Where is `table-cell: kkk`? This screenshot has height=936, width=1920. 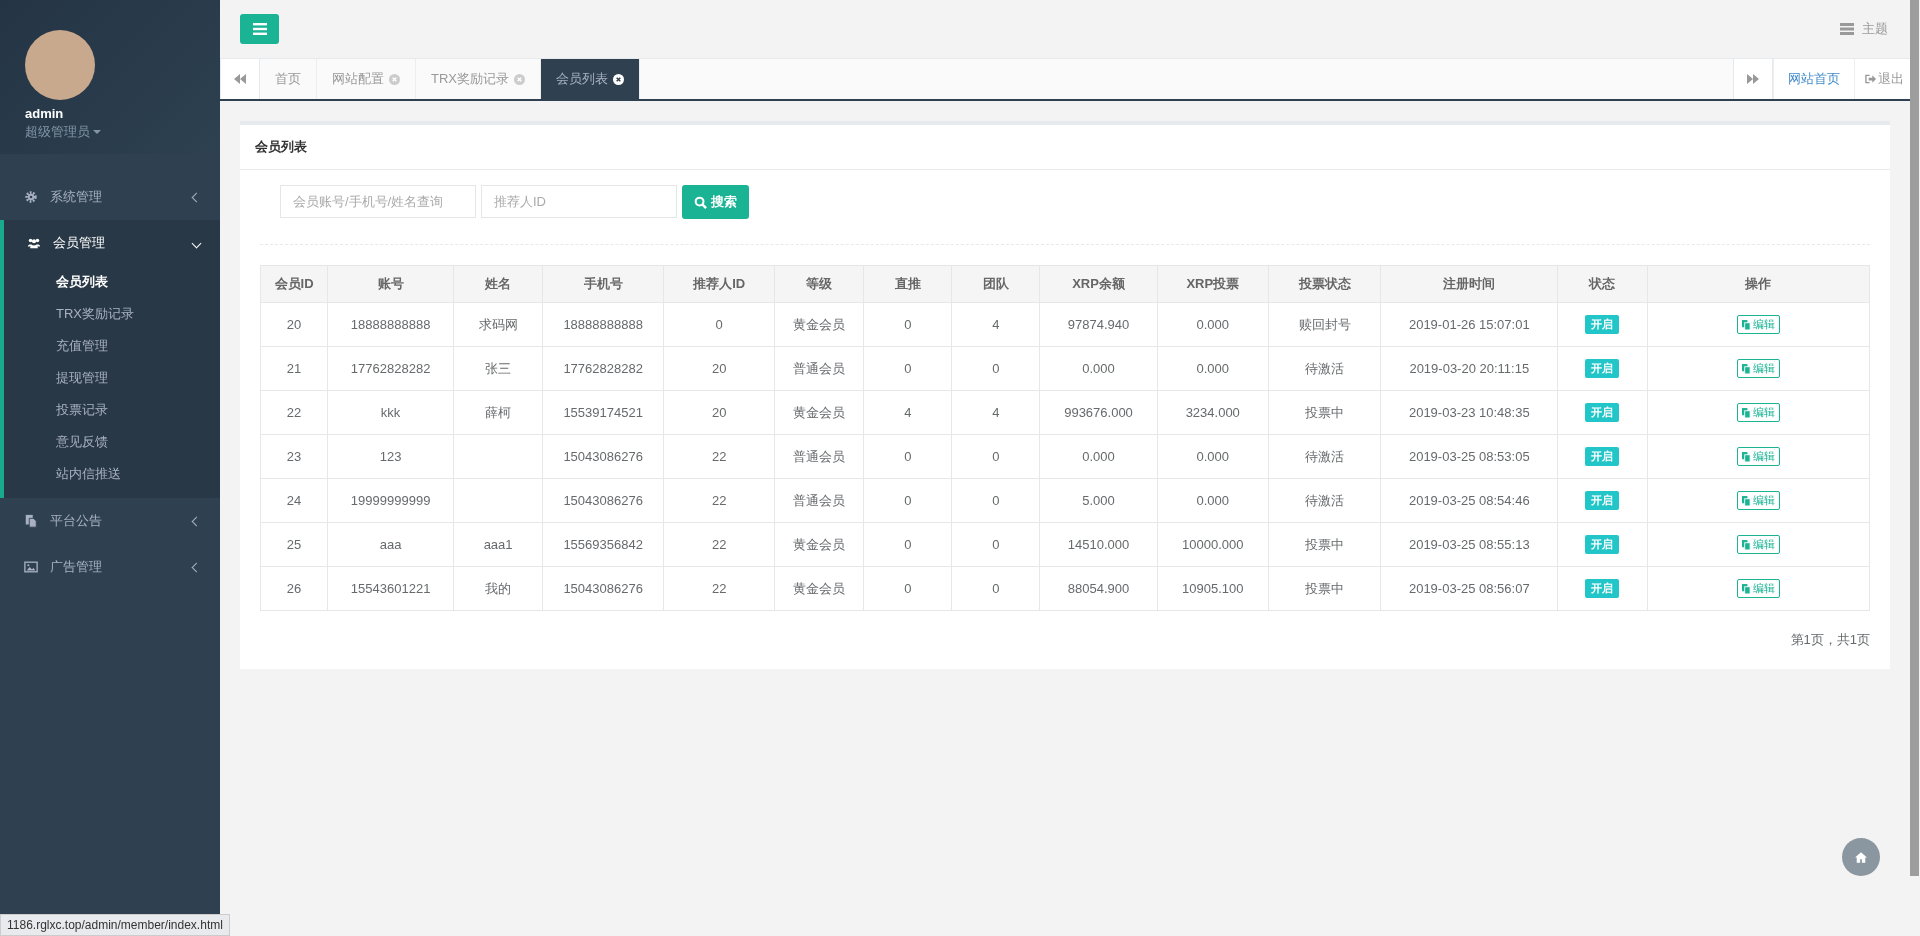
table-cell: kkk is located at coordinates (390, 412).